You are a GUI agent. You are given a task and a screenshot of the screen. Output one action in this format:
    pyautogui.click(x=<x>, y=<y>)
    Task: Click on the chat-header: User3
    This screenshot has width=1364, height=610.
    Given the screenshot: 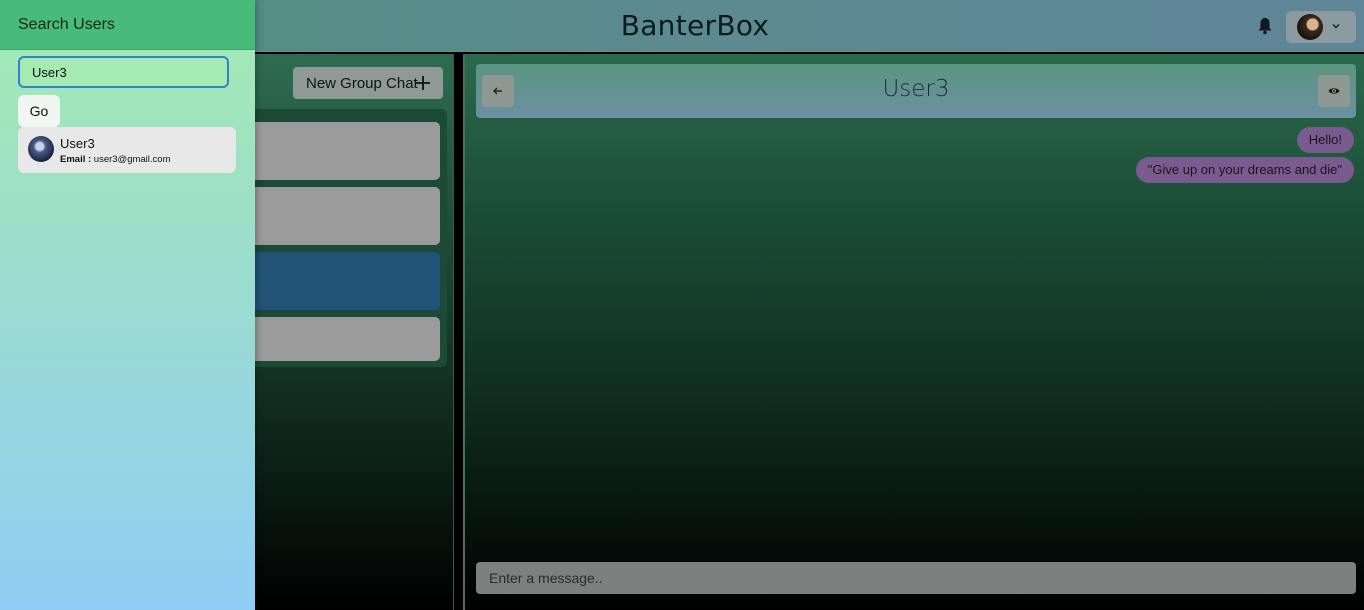 What is the action you would take?
    pyautogui.click(x=916, y=91)
    